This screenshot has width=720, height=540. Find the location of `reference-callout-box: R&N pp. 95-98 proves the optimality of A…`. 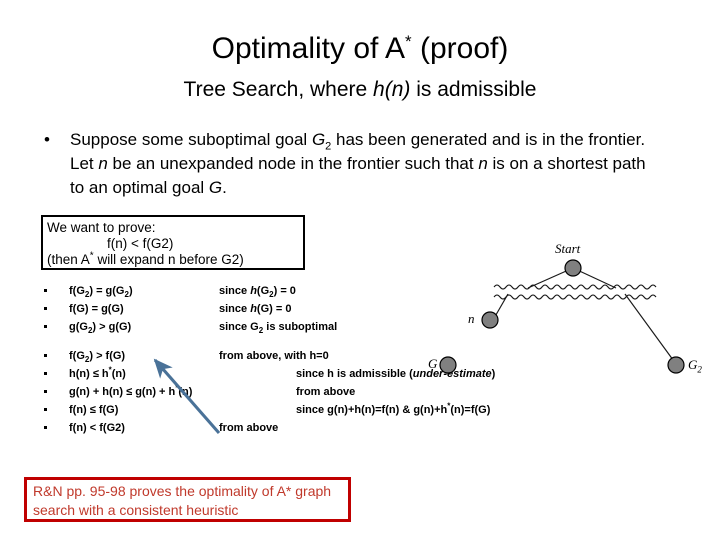

reference-callout-box: R&N pp. 95-98 proves the optimality of A… is located at coordinates (187, 499).